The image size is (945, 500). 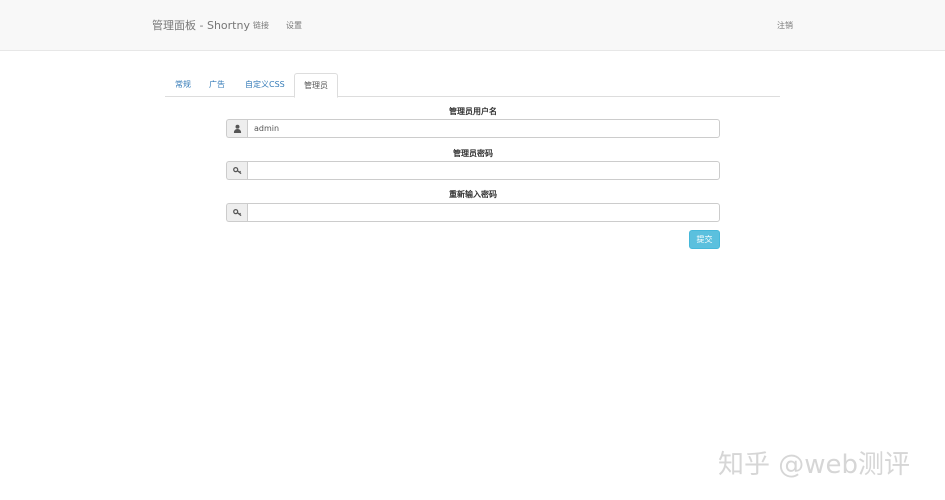 What do you see at coordinates (483, 170) in the screenshot?
I see `password-input` at bounding box center [483, 170].